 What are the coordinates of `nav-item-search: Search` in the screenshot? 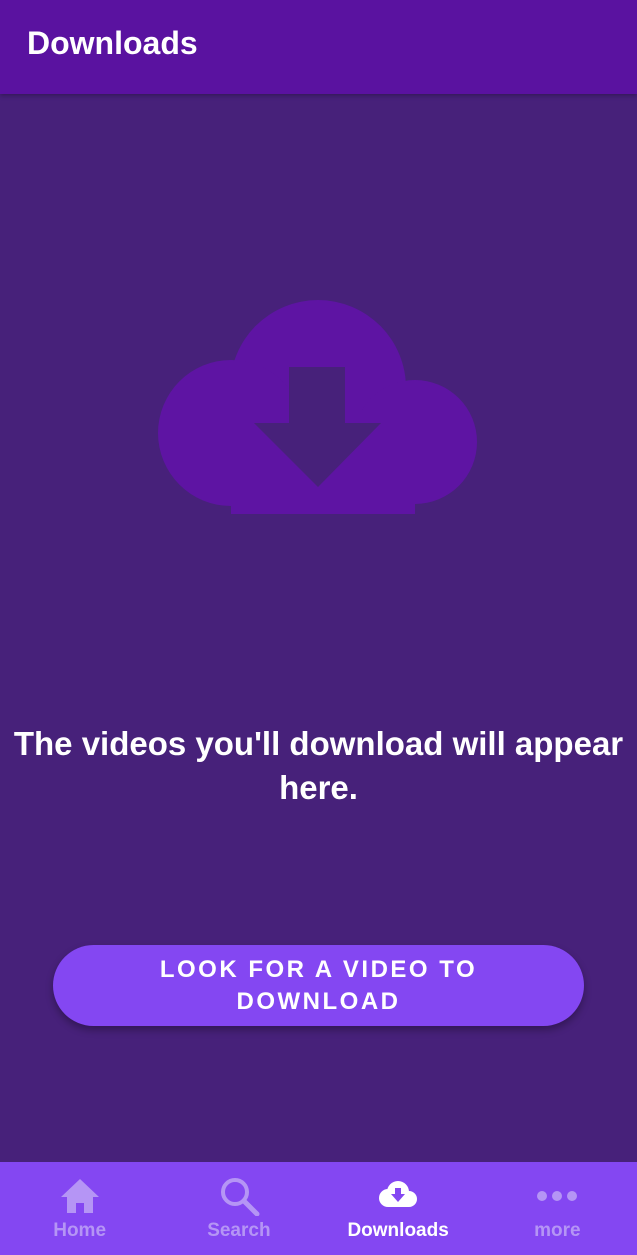 It's located at (238, 1208).